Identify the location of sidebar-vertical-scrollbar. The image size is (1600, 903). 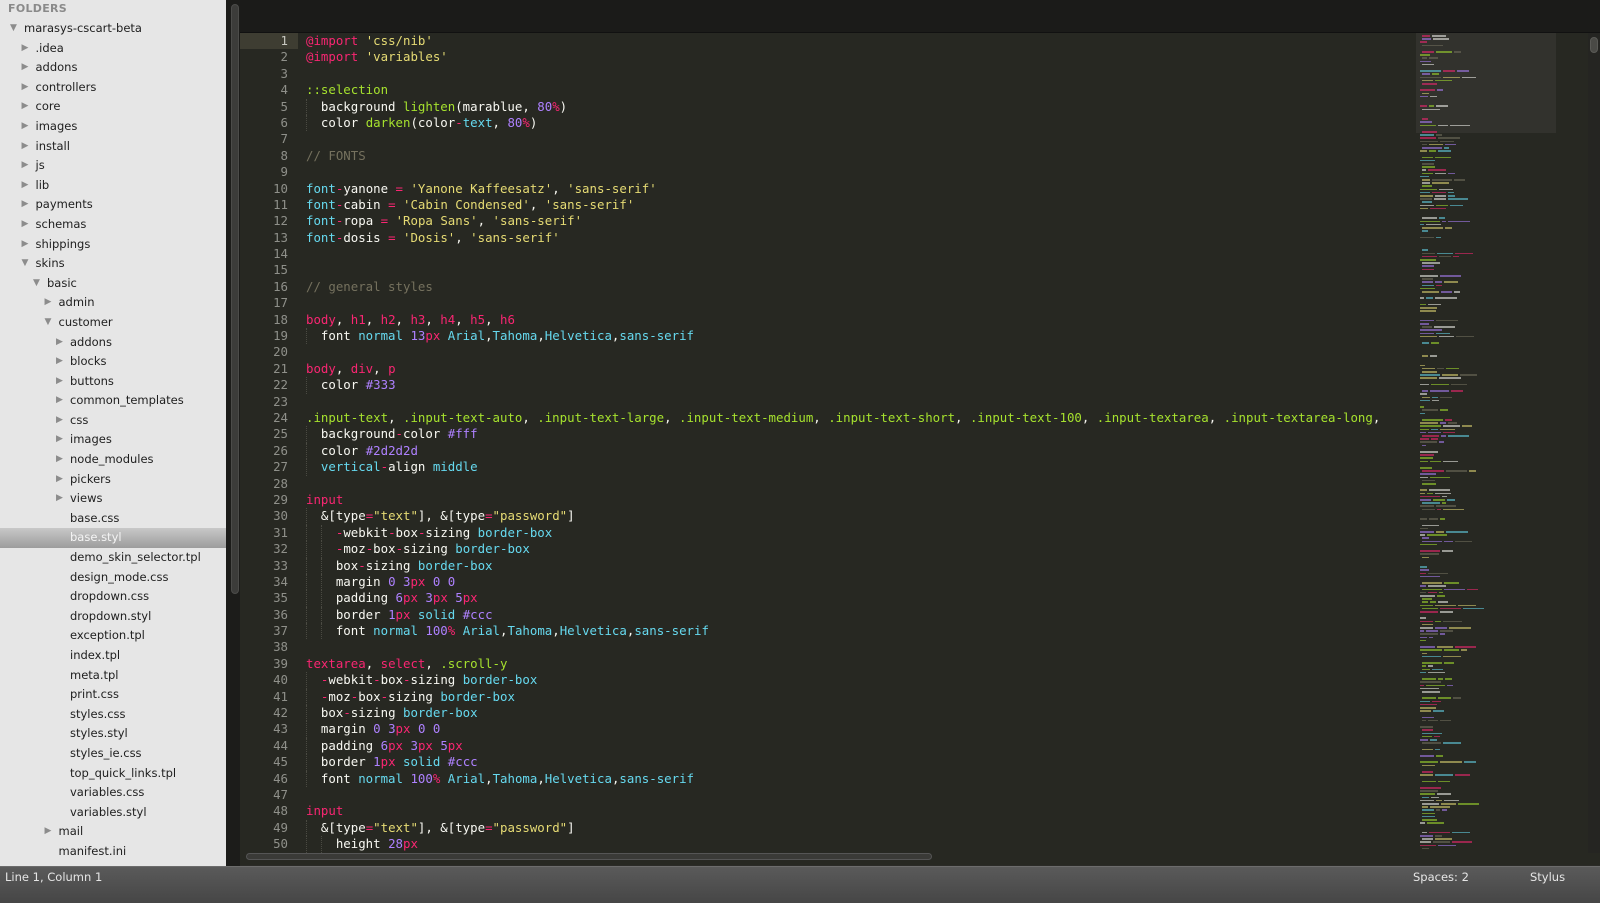
(235, 299).